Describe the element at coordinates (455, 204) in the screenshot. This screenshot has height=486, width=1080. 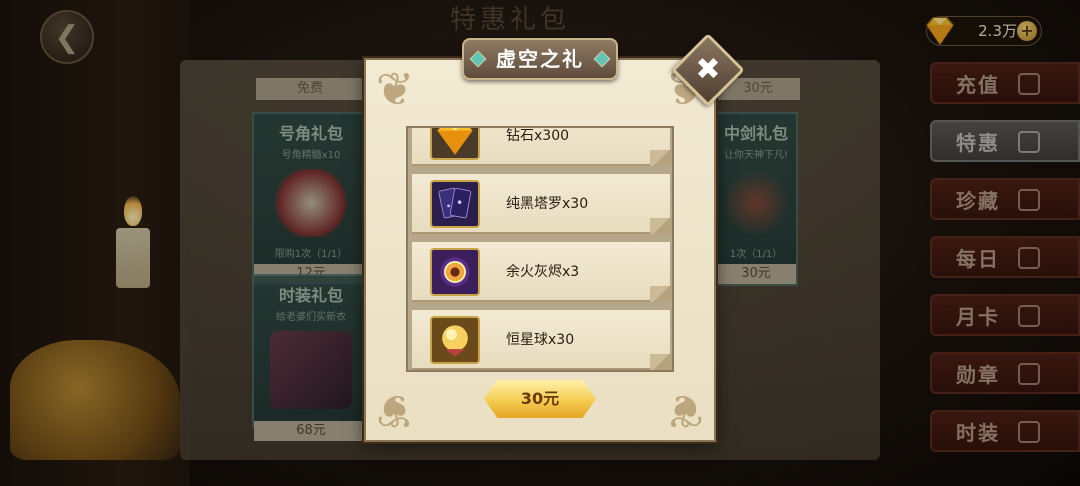
I see `tarot-card-icon` at that location.